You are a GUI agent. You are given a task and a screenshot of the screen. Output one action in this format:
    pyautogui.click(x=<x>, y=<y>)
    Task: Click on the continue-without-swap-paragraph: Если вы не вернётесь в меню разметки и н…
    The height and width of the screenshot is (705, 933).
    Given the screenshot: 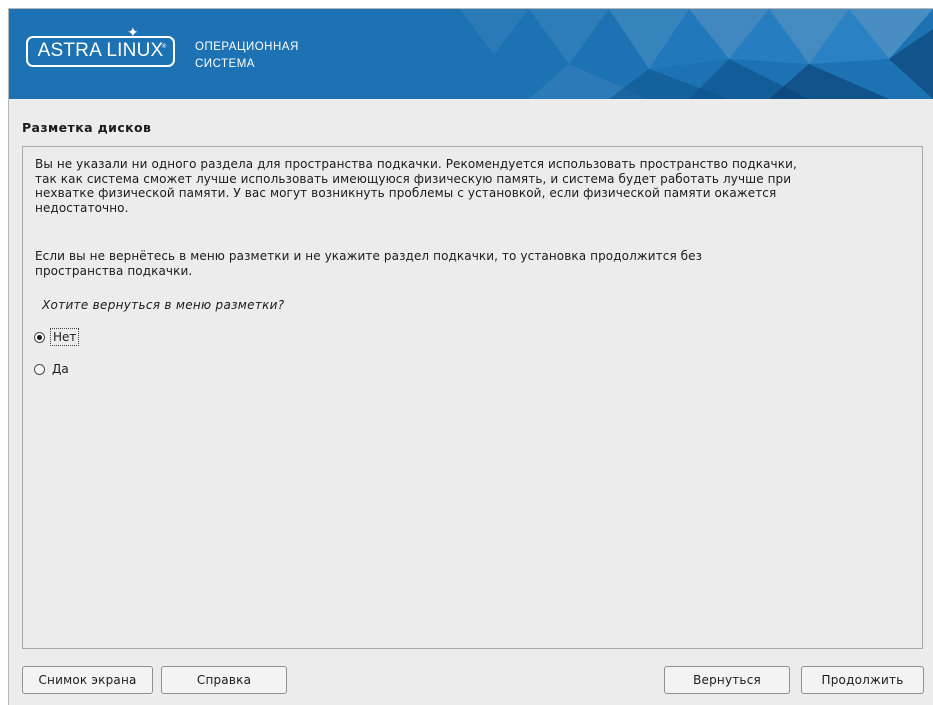 What is the action you would take?
    pyautogui.click(x=475, y=263)
    